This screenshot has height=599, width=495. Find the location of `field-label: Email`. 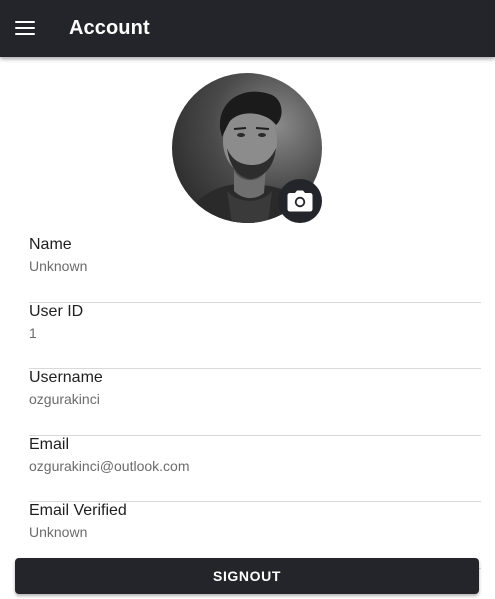

field-label: Email is located at coordinates (49, 444).